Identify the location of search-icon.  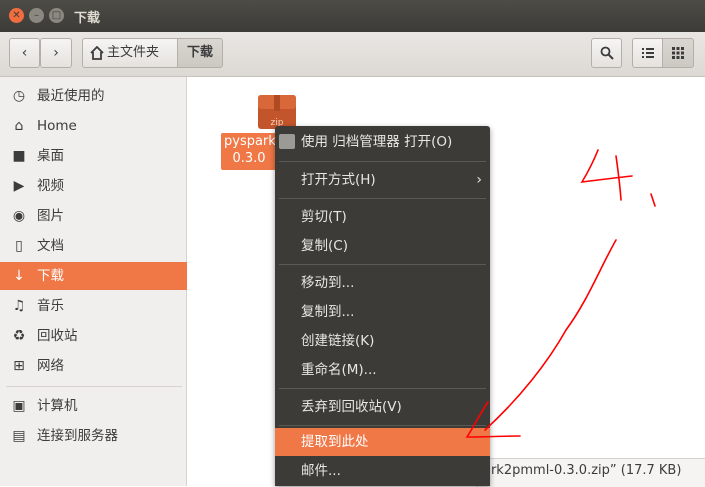
(607, 53).